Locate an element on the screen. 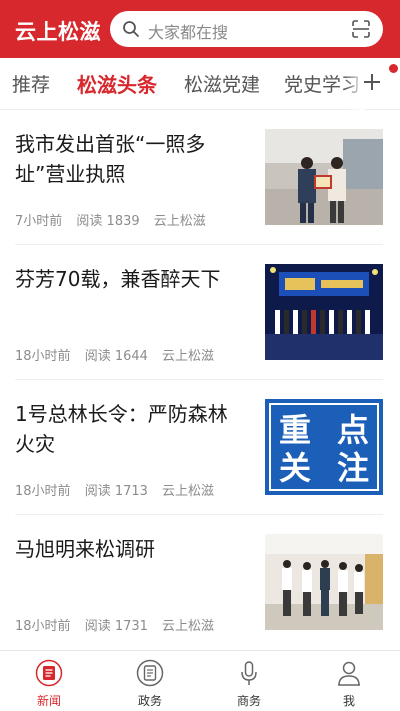 The height and width of the screenshot is (711, 400). nav-business: 商务 is located at coordinates (249, 681).